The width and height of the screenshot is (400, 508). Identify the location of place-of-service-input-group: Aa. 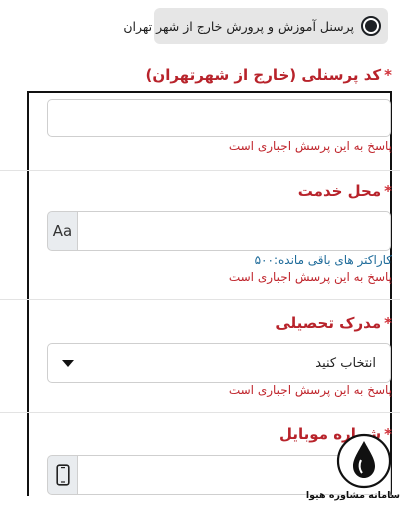
(219, 231).